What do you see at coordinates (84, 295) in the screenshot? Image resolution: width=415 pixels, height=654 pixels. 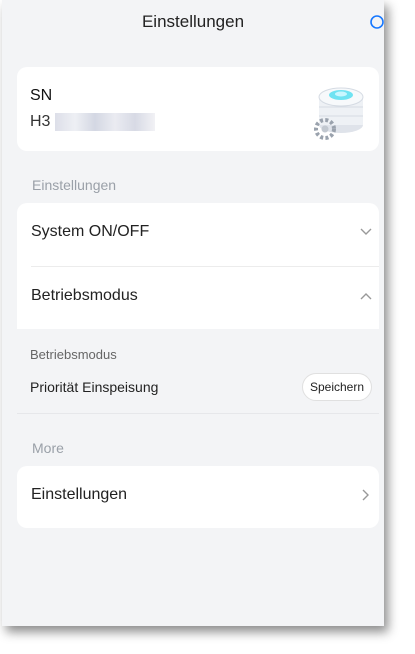 I see `list-item-label: Betriebsmodus` at bounding box center [84, 295].